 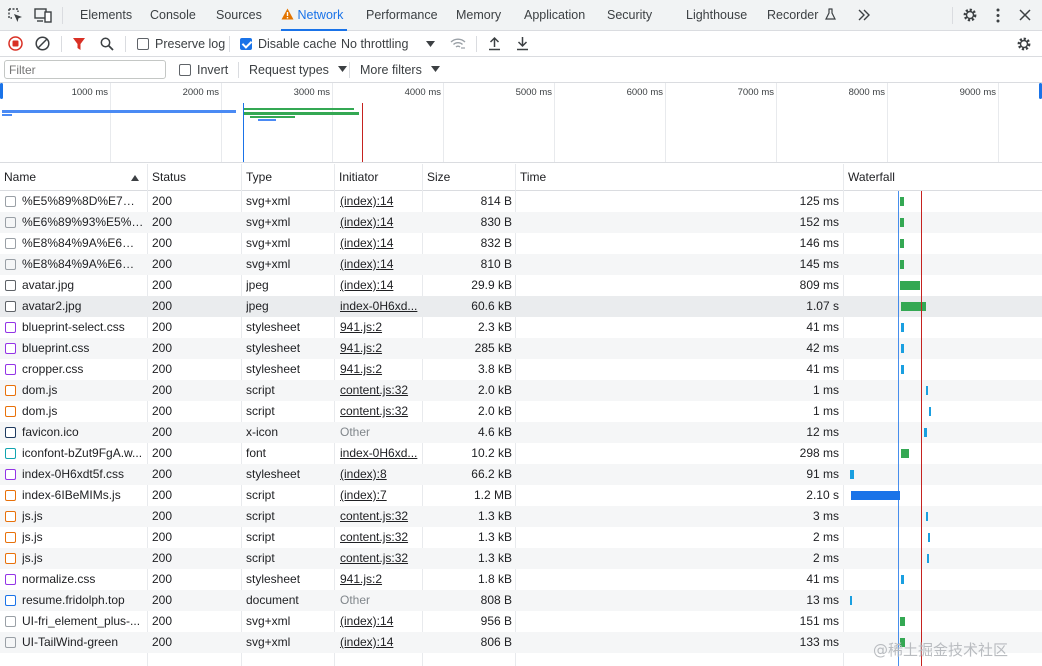 I want to click on throttling-select: No throttling, so click(x=389, y=44).